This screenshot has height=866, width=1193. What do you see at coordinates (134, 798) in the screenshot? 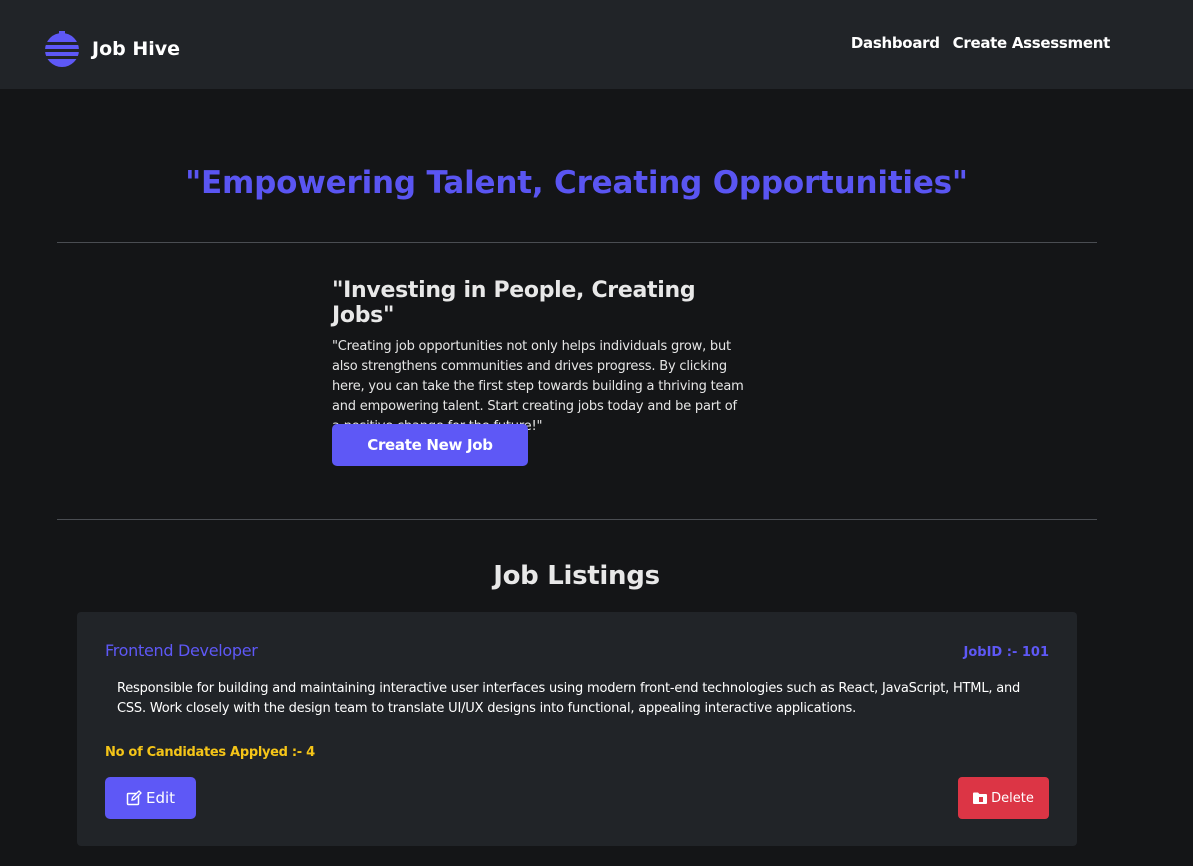
I see `edit-icon` at bounding box center [134, 798].